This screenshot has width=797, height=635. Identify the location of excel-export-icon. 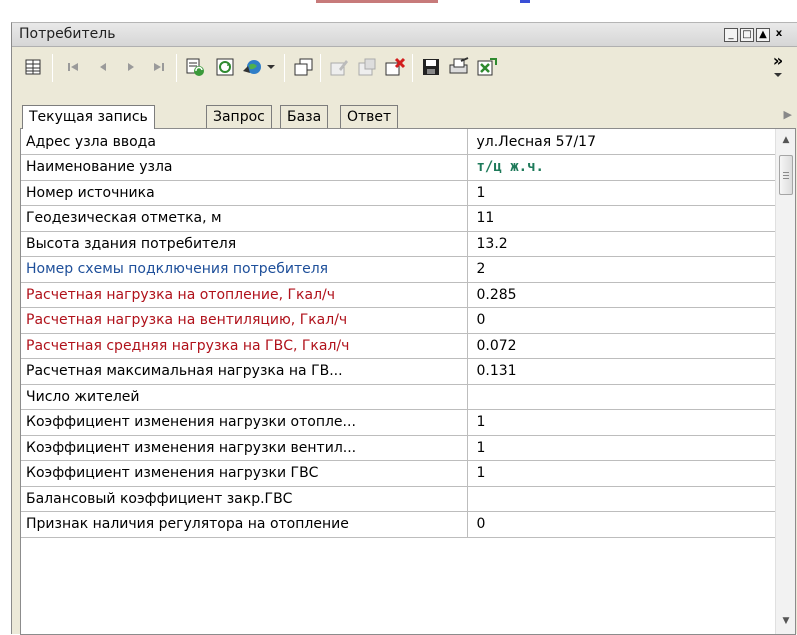
(487, 67).